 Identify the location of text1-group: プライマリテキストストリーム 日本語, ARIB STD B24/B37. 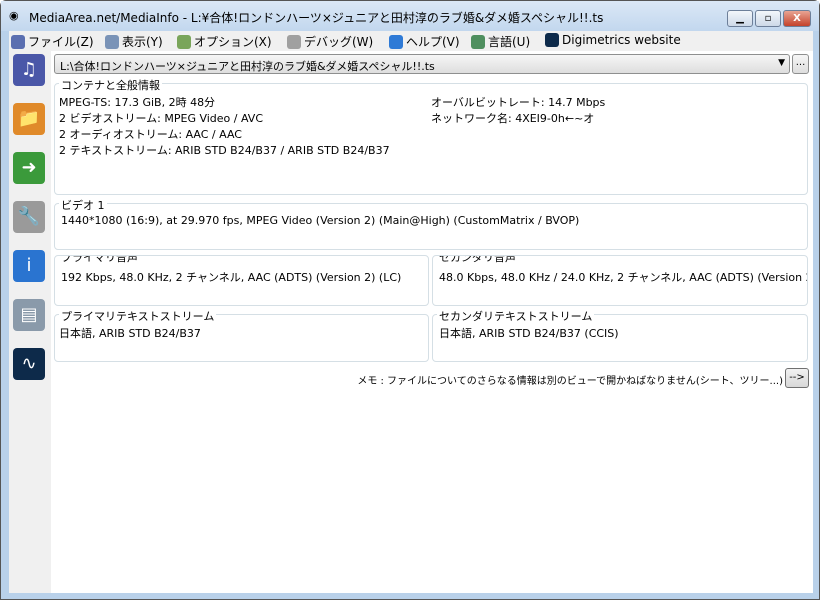
(241, 335).